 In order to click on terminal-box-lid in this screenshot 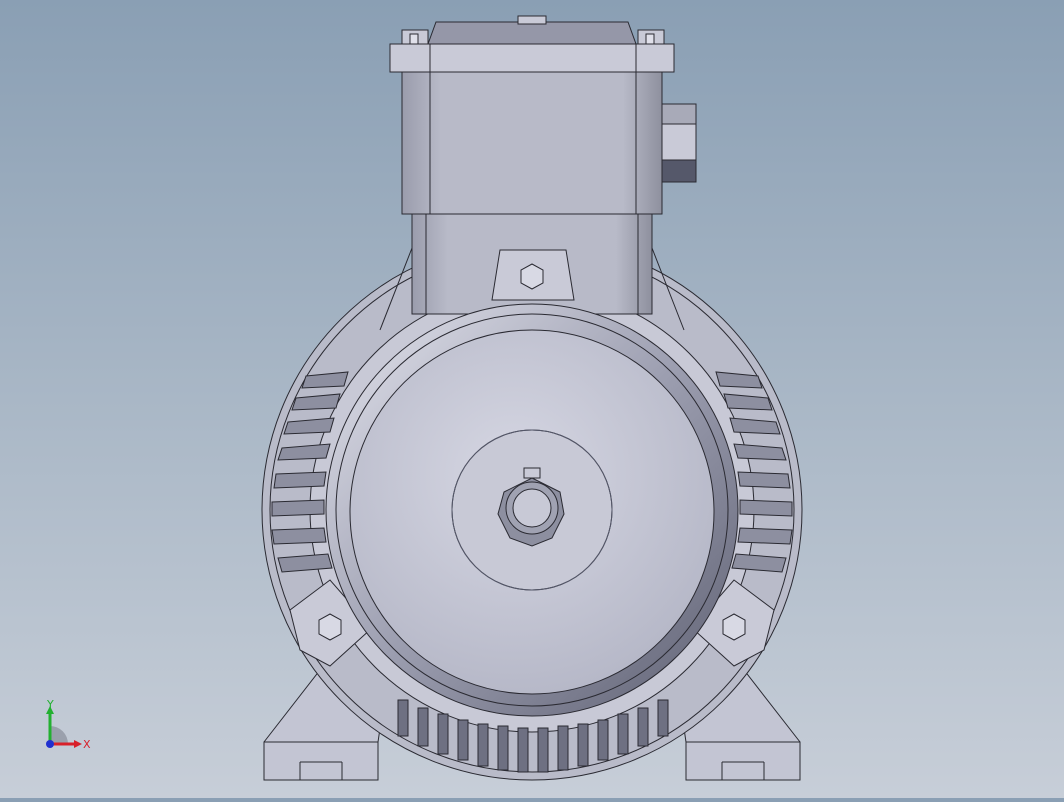, I will do `click(532, 58)`.